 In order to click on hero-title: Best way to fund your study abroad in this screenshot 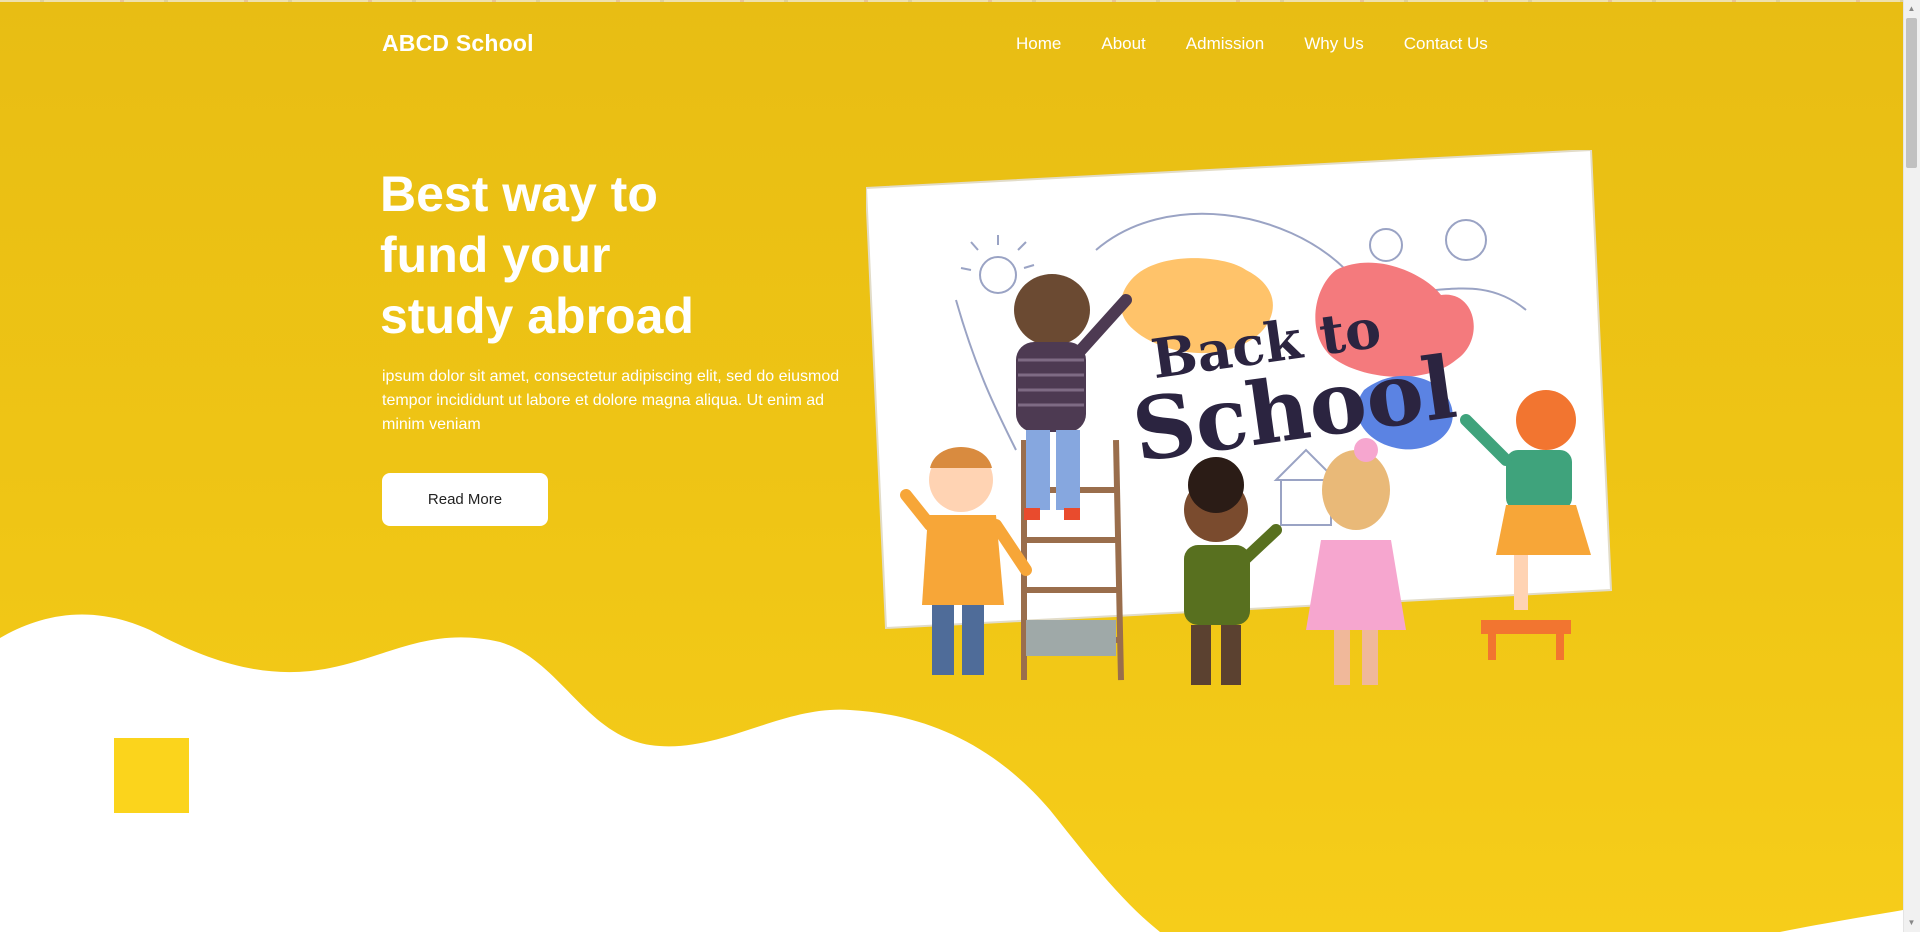, I will do `click(590, 255)`.